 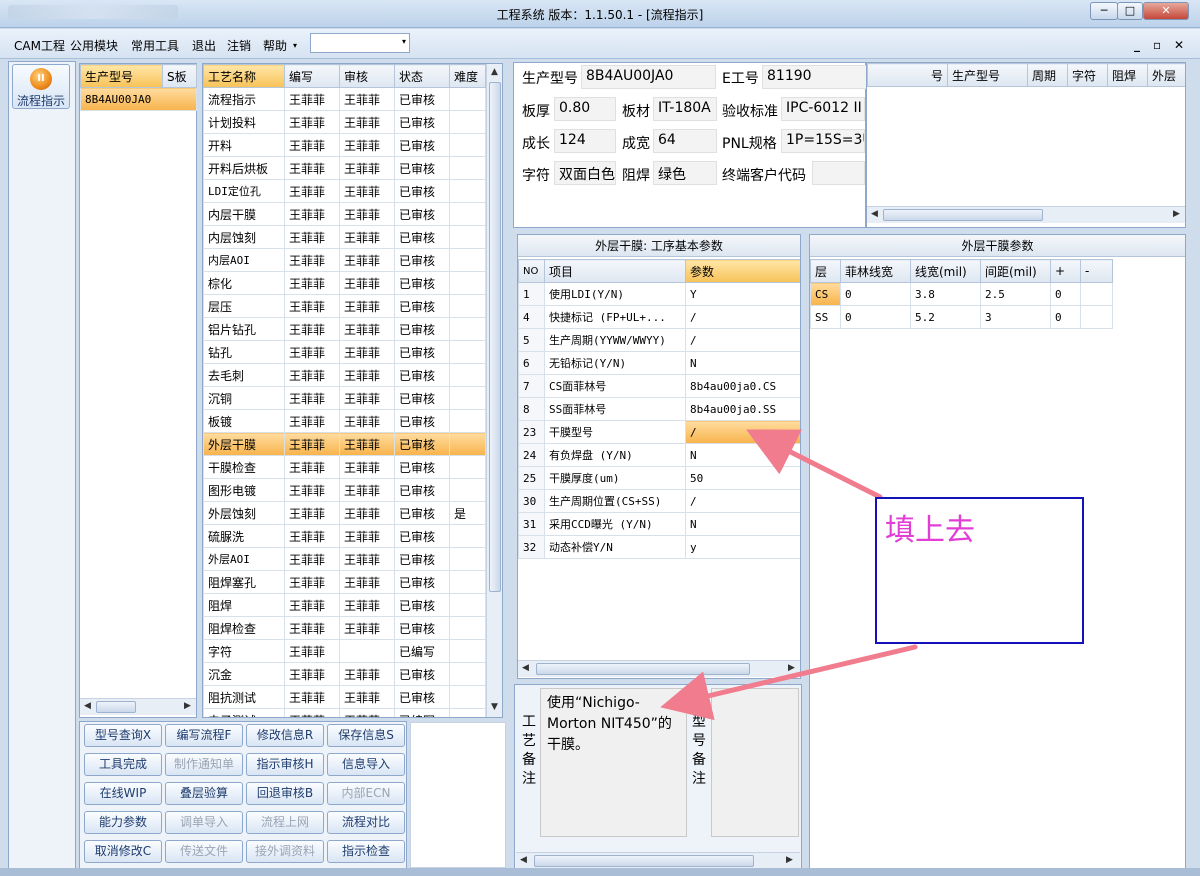 What do you see at coordinates (344, 467) in the screenshot?
I see `process-row: 干膜检查 王菲菲 王菲菲 已审核` at bounding box center [344, 467].